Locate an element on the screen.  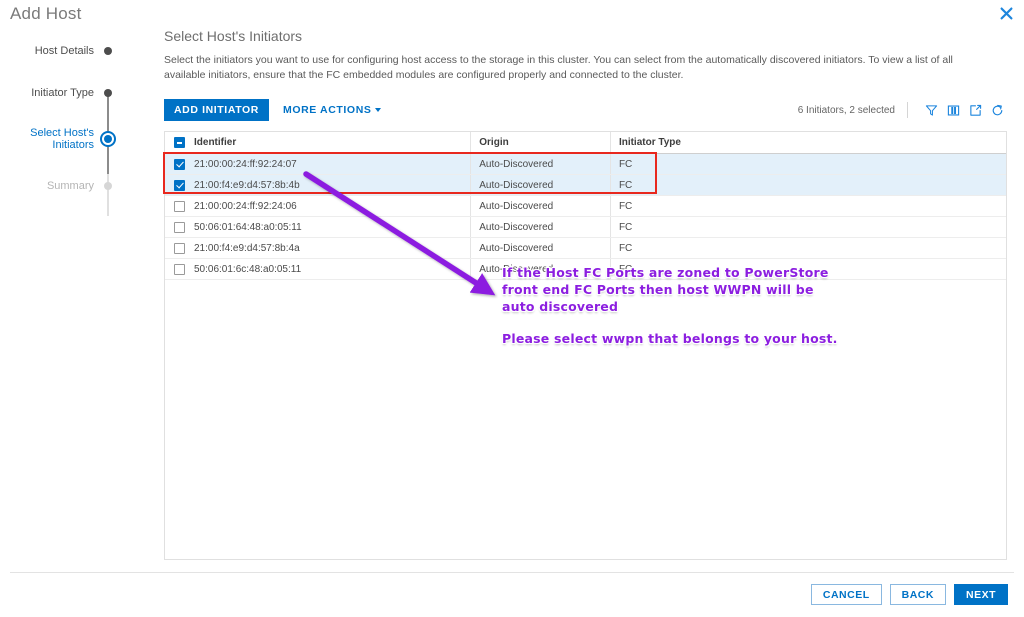
toolbar-divider is located at coordinates (907, 110).